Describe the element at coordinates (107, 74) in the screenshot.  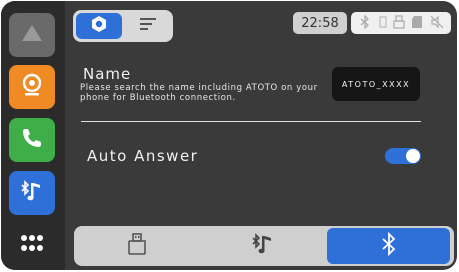
I see `name-label: Name` at that location.